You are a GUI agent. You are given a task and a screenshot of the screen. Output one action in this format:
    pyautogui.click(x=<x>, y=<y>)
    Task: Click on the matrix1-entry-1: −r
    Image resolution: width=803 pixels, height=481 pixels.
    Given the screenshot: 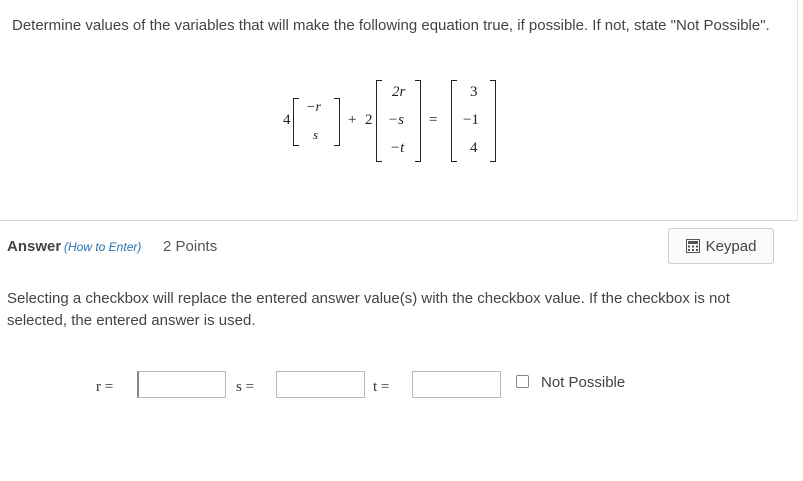 What is the action you would take?
    pyautogui.click(x=313, y=107)
    